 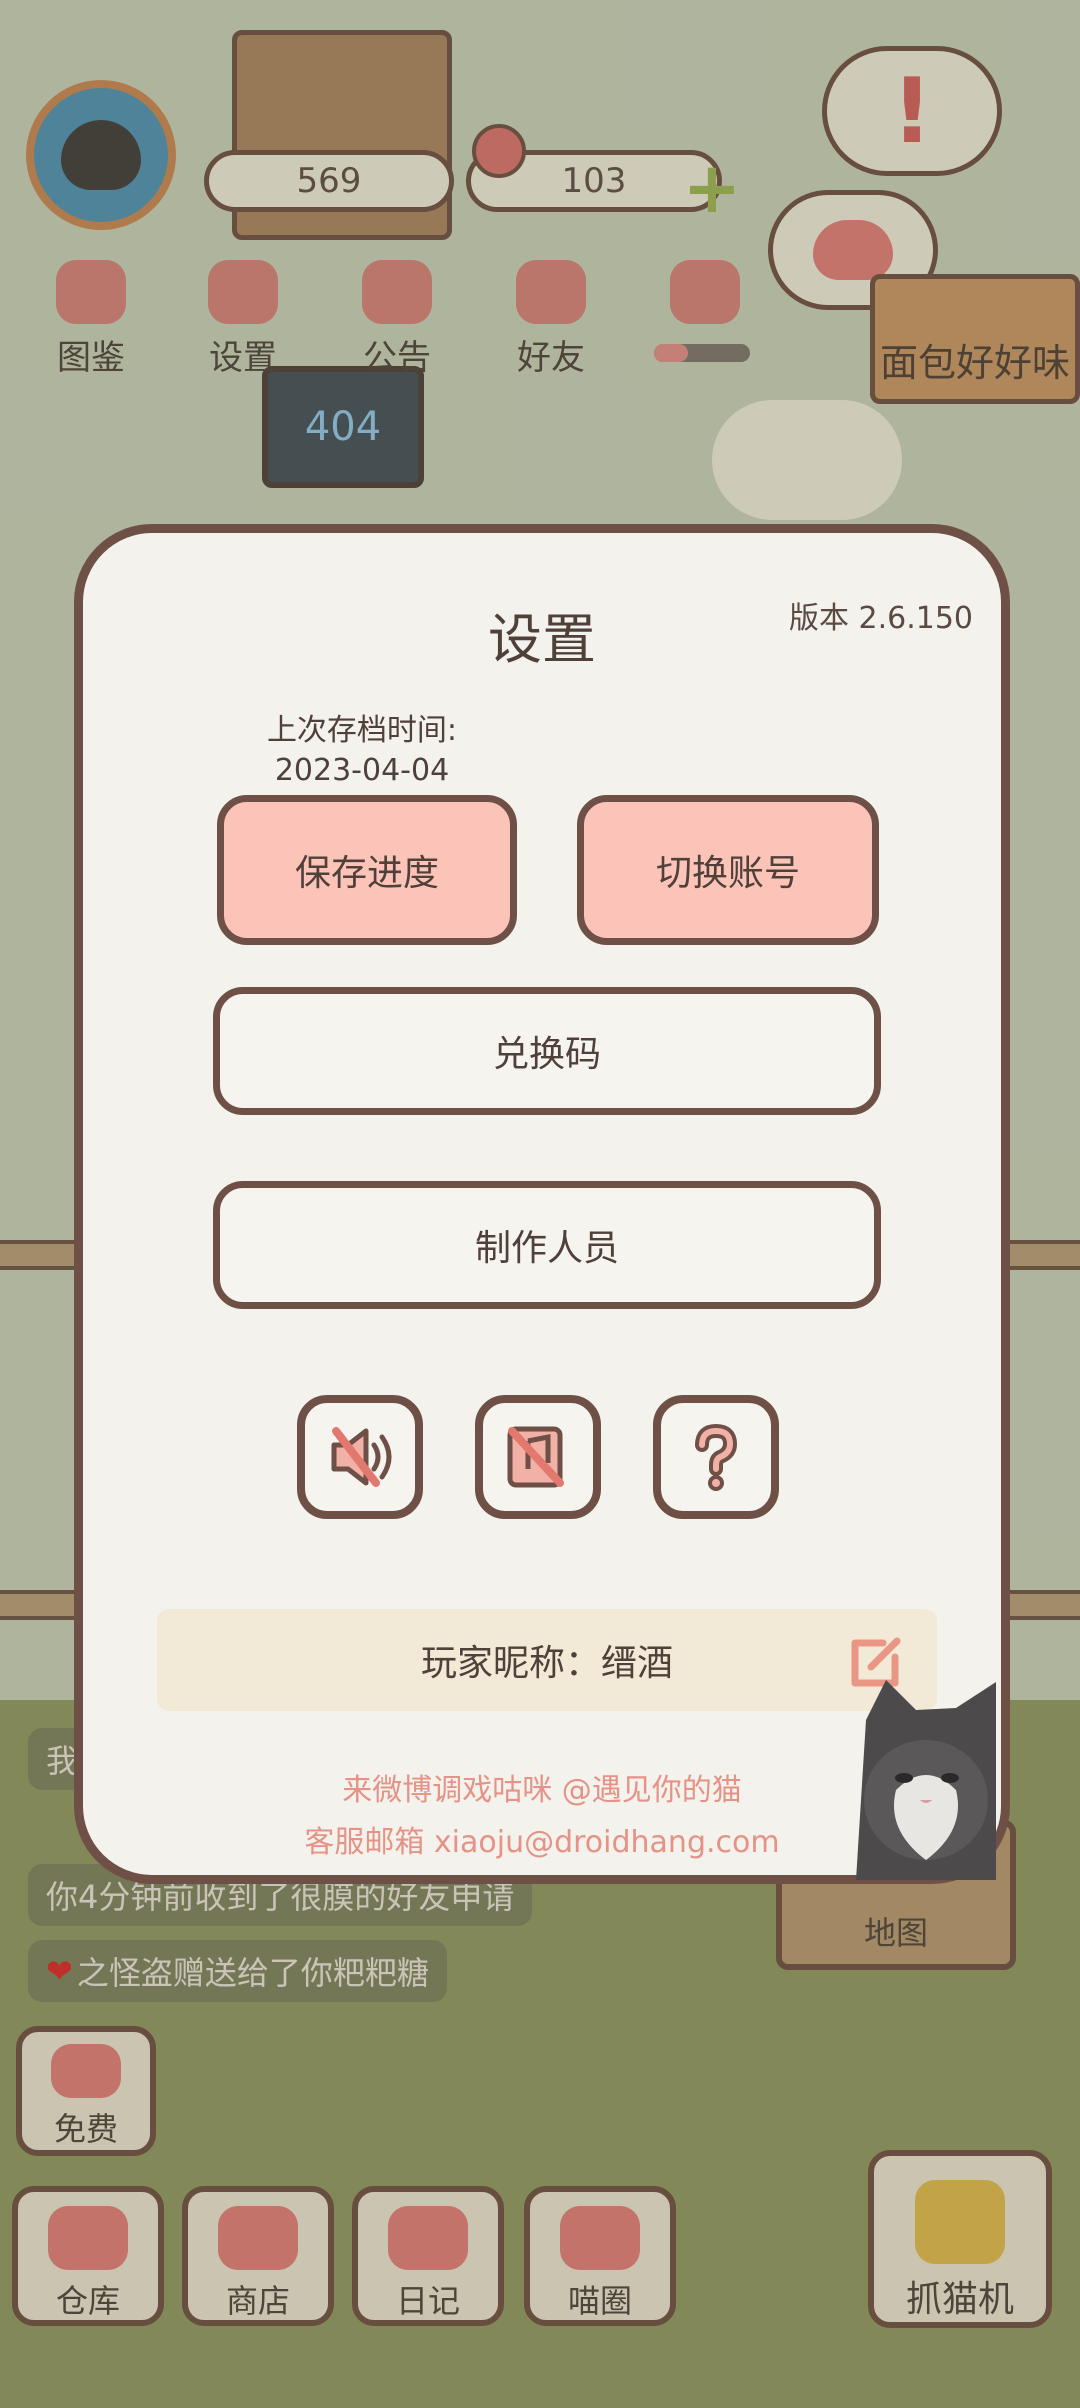 I want to click on switch-account-button: 切换账号, so click(x=728, y=870).